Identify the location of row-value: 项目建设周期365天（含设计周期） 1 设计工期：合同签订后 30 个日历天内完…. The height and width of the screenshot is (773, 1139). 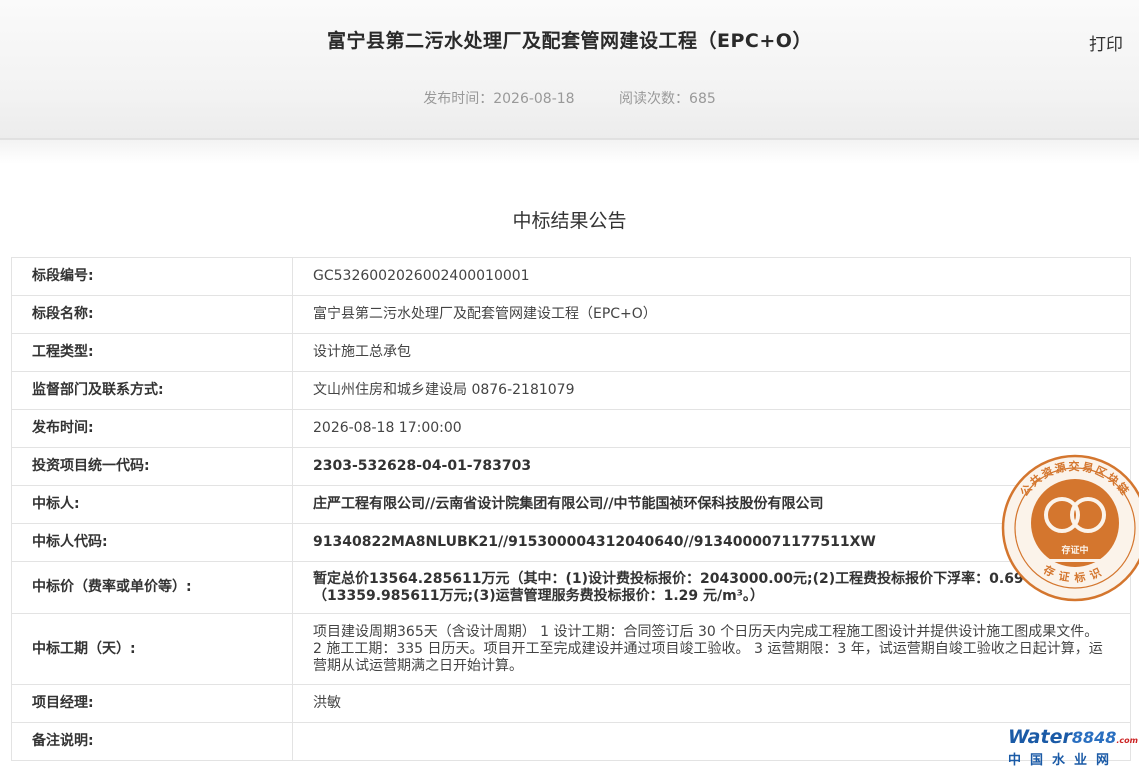
(711, 649).